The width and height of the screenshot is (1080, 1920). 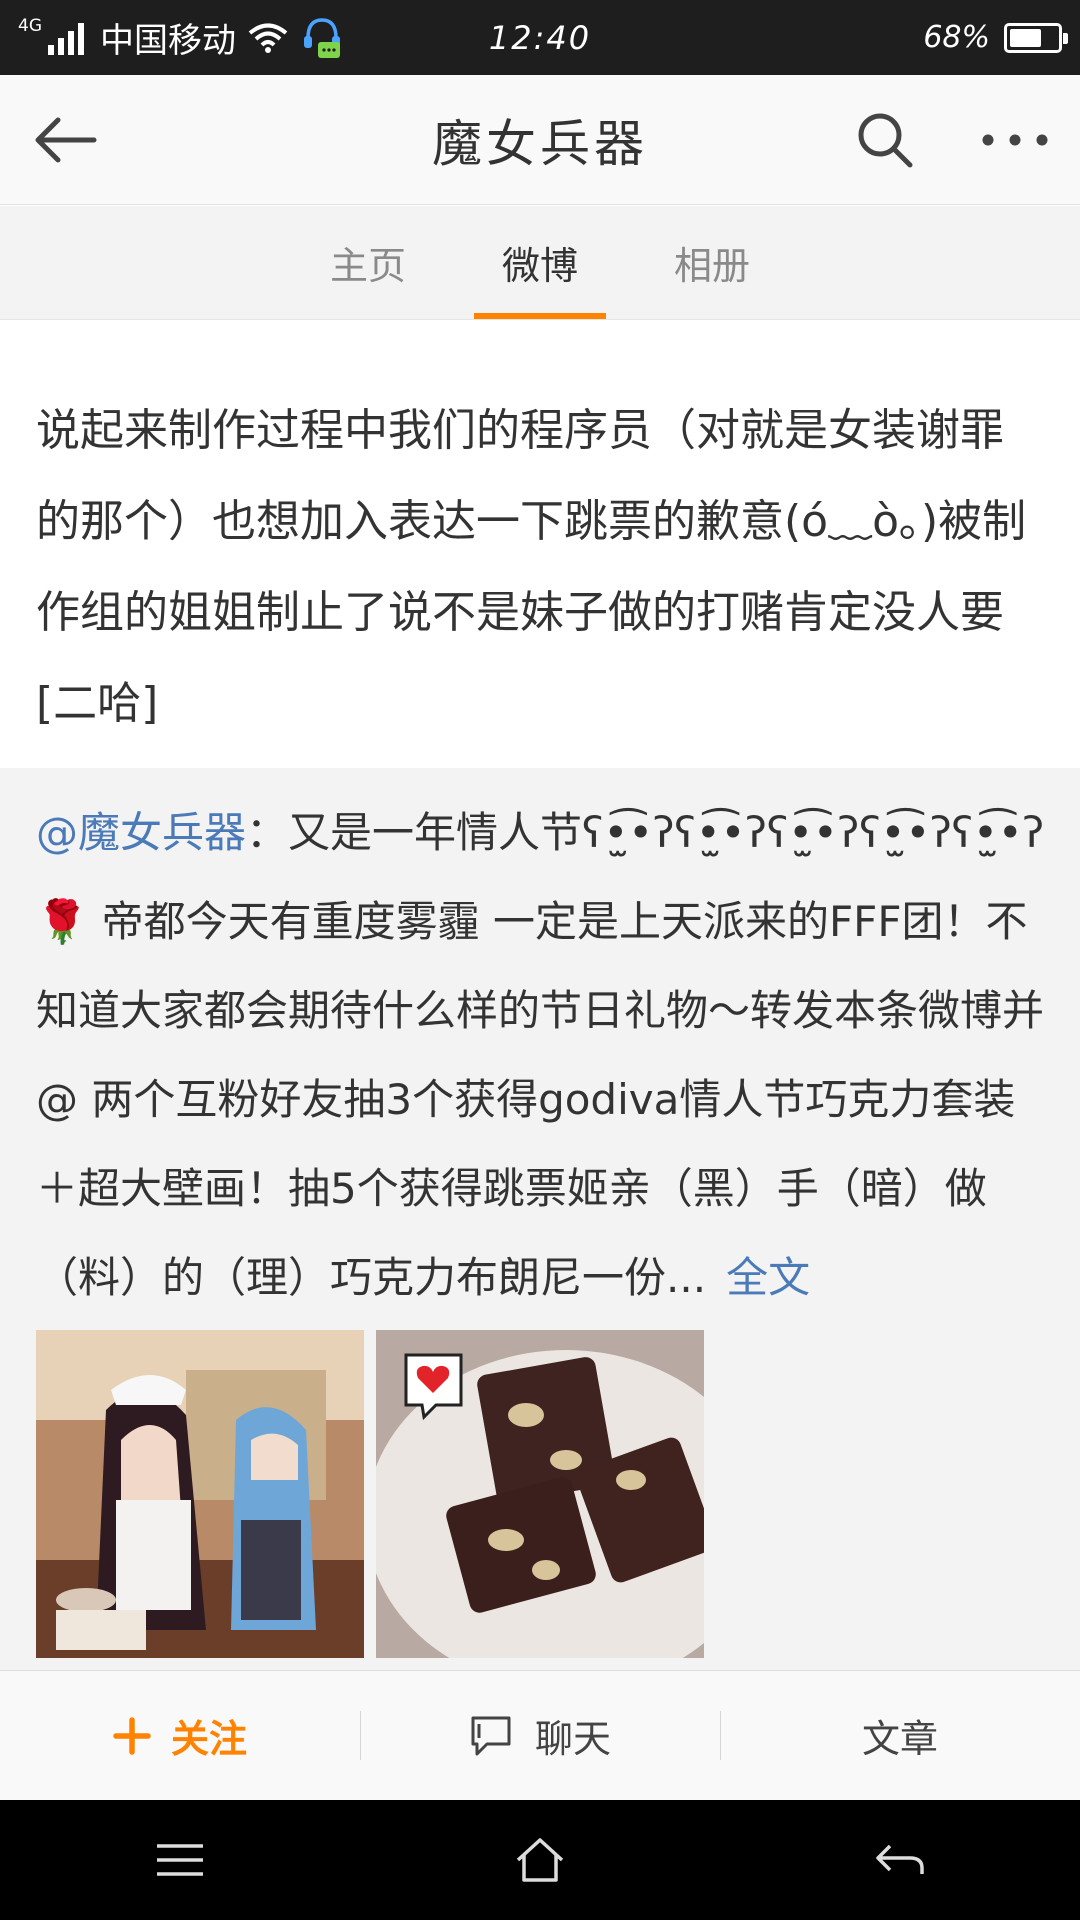 I want to click on action-bar: 关注 聊天 文章, so click(x=540, y=1735).